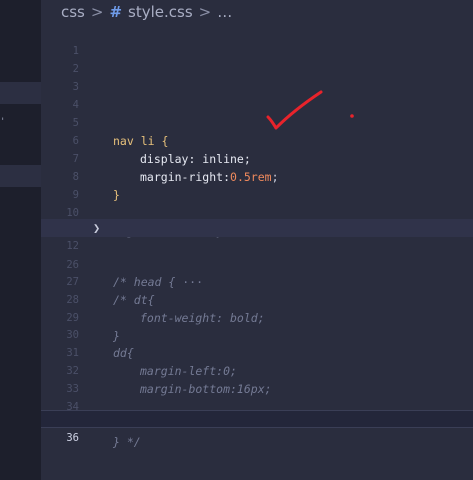 This screenshot has width=473, height=480. What do you see at coordinates (257, 396) in the screenshot?
I see `code-line: 34` at bounding box center [257, 396].